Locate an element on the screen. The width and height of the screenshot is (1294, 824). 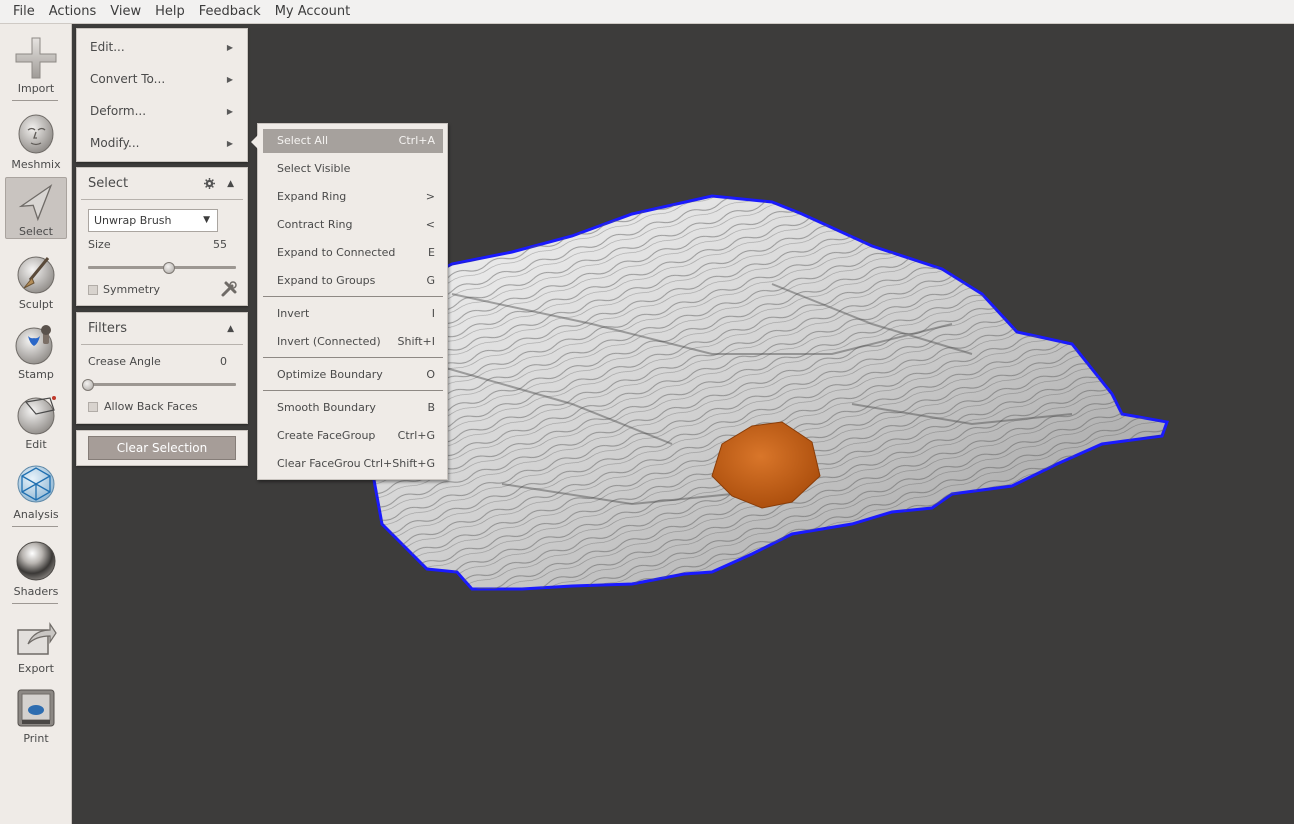
menu-view: View is located at coordinates (125, 12).